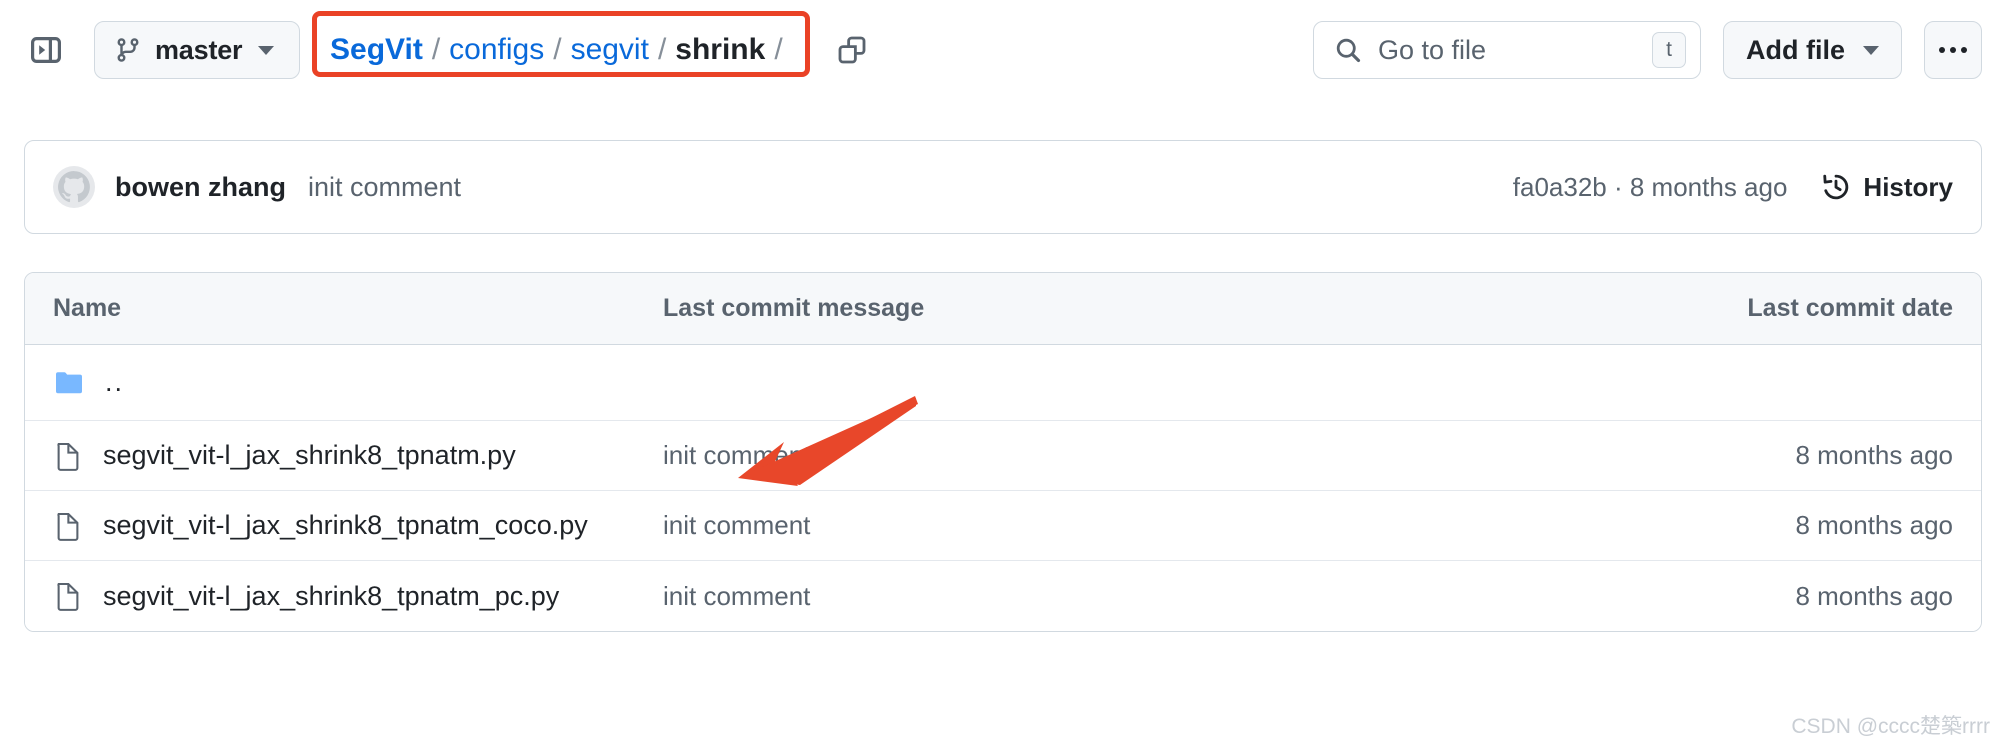 The width and height of the screenshot is (2006, 746). Describe the element at coordinates (69, 382) in the screenshot. I see `folder-icon` at that location.